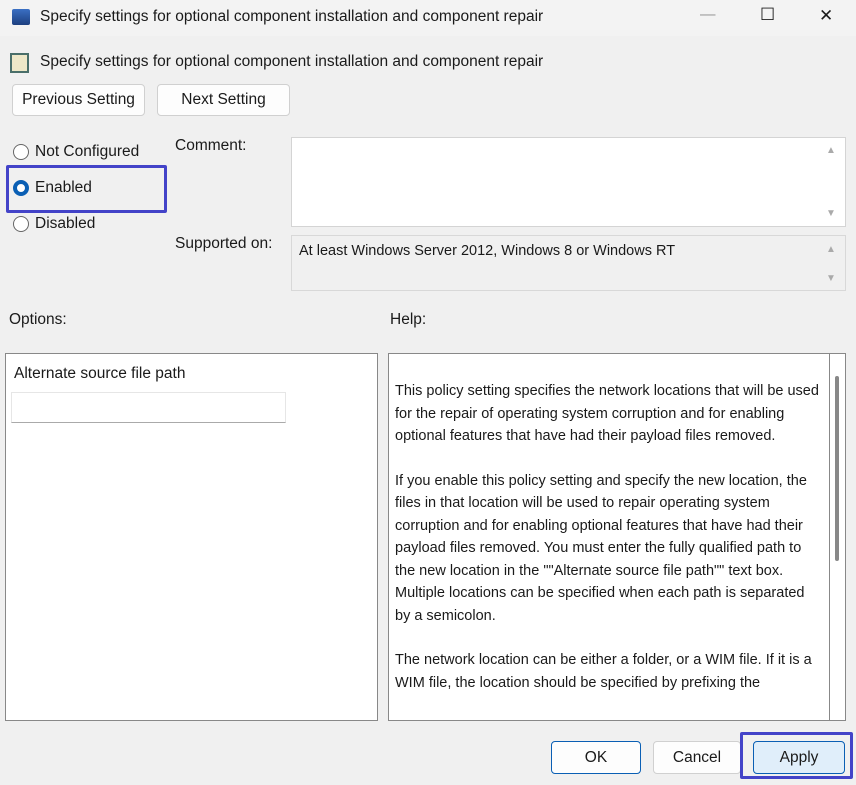 This screenshot has height=785, width=856. I want to click on minimize-button: —, so click(708, 15).